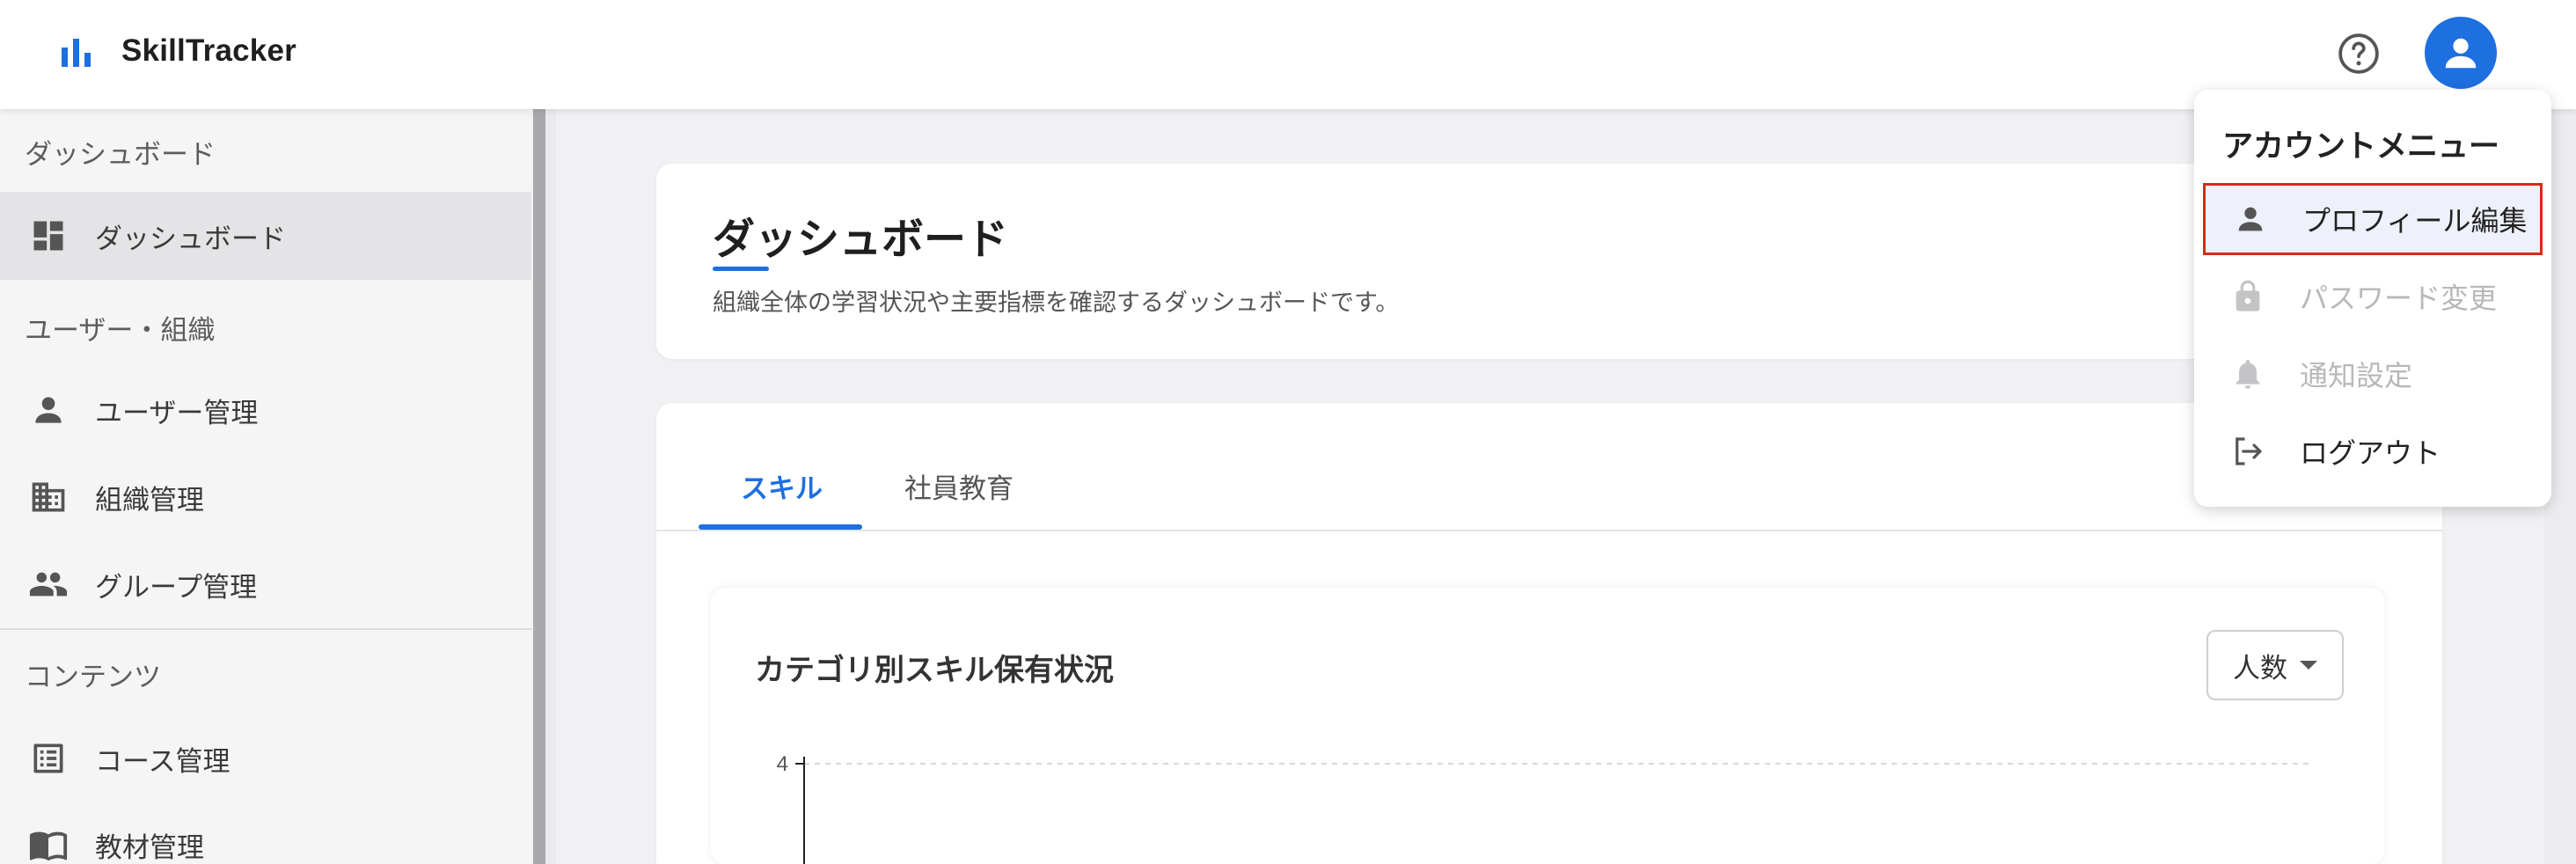 The image size is (2576, 864). I want to click on sidebar-item-label: ダッシュボード, so click(190, 239).